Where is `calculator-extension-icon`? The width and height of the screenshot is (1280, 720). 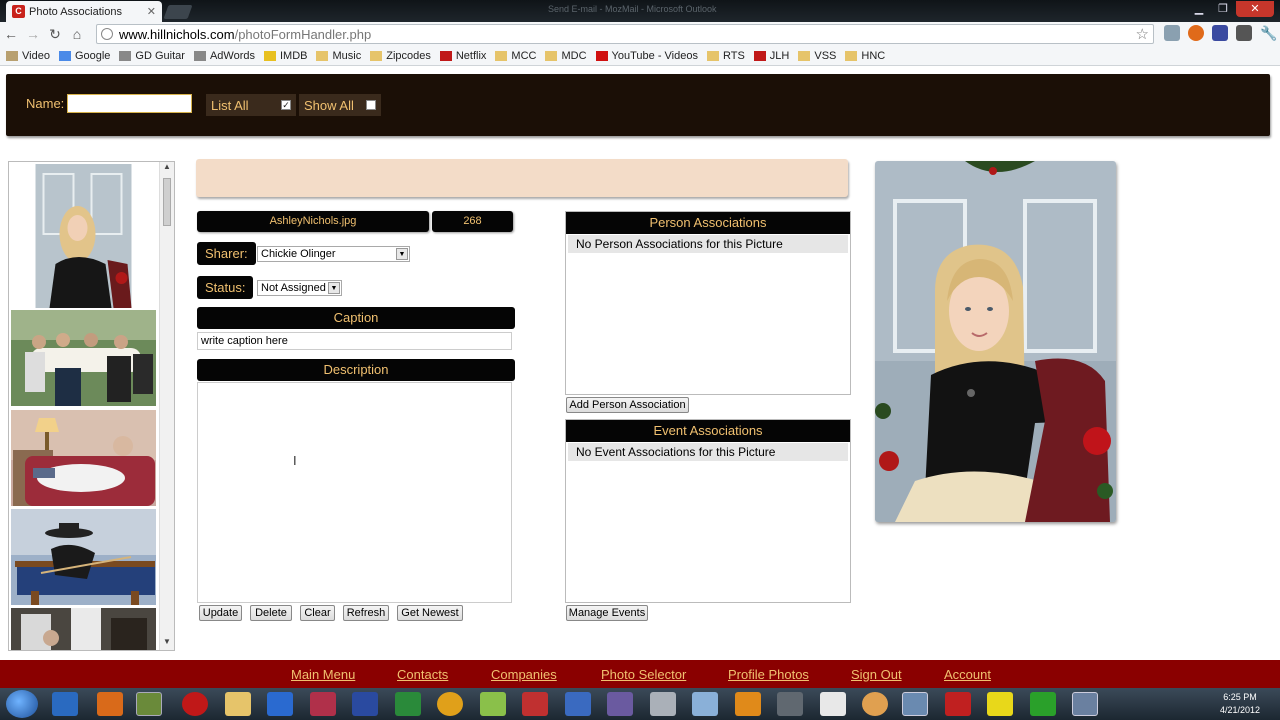
calculator-extension-icon is located at coordinates (1244, 33).